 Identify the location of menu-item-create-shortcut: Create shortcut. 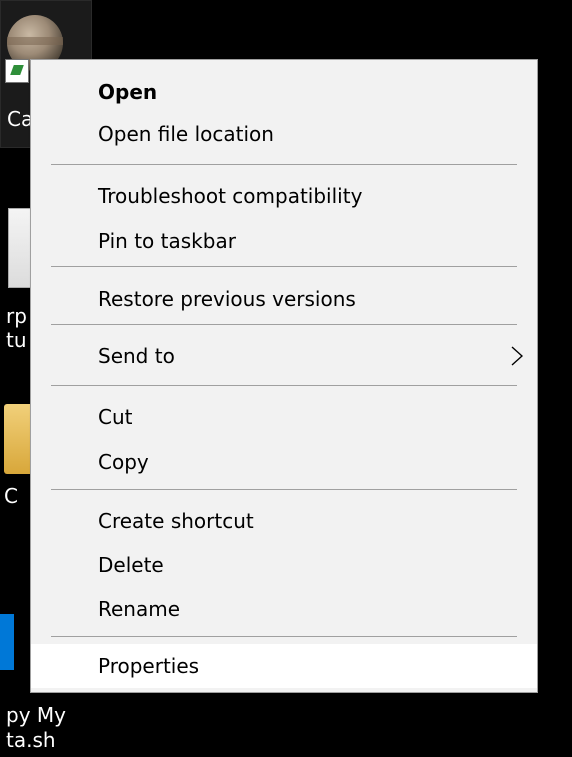
(284, 521).